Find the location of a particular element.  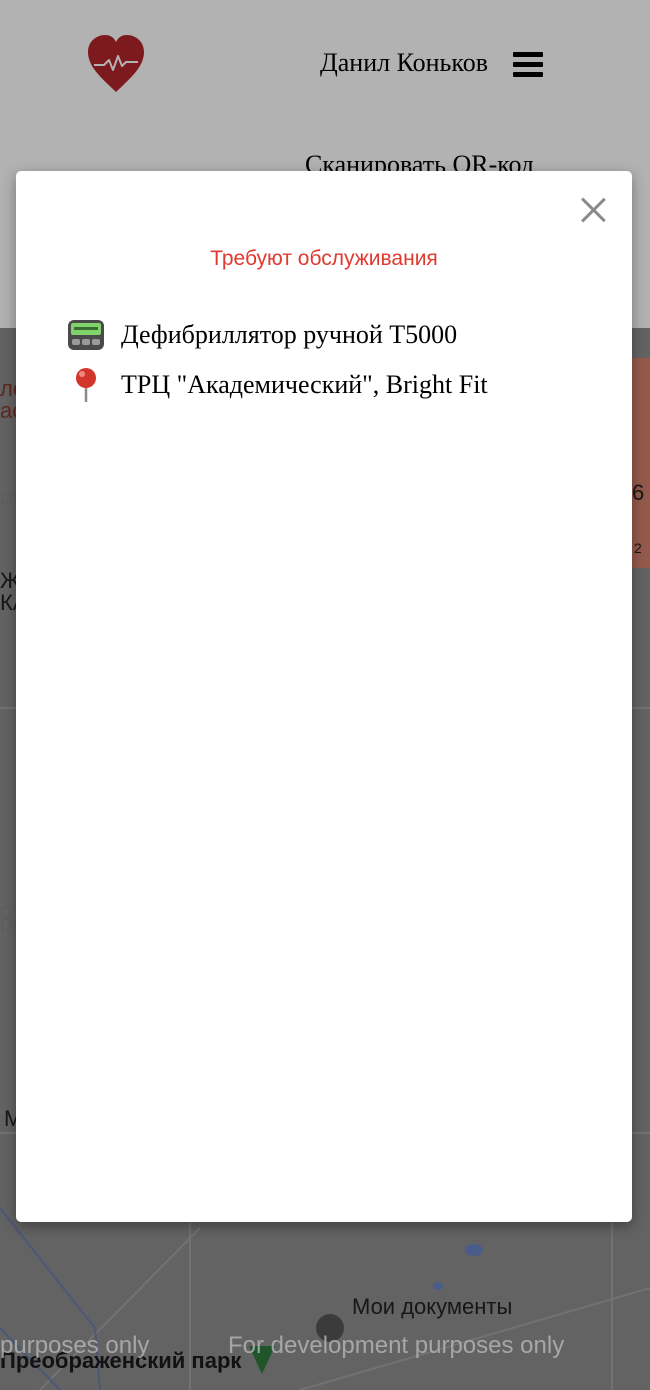

device-row: Дефибриллятор ручной T5000 is located at coordinates (261, 335).